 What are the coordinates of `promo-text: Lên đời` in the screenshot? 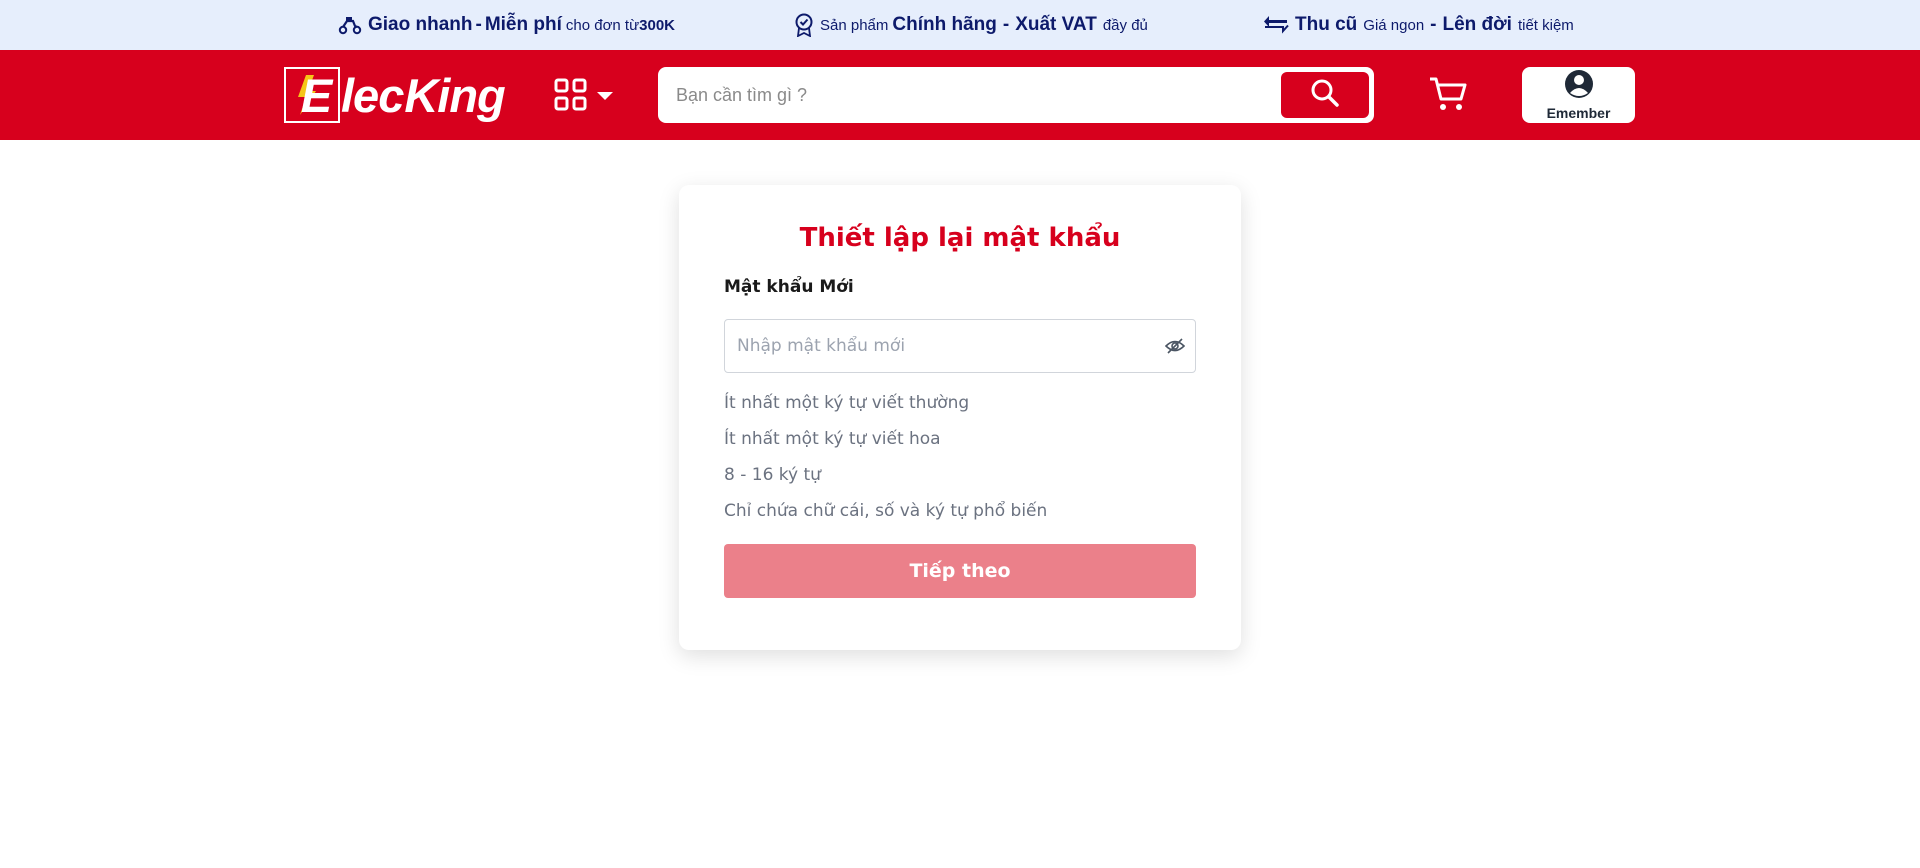 It's located at (1477, 24).